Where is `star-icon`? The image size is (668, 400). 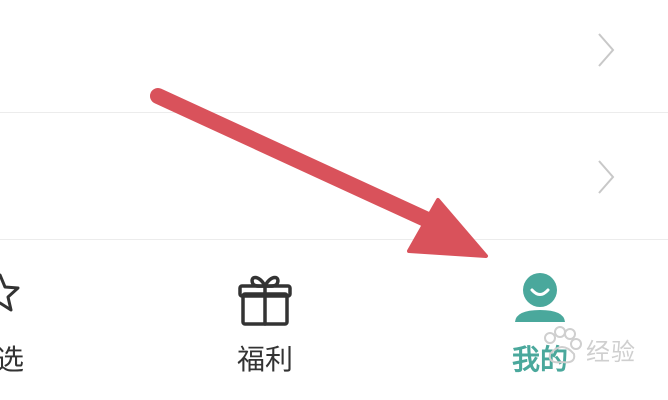
star-icon is located at coordinates (10, 292).